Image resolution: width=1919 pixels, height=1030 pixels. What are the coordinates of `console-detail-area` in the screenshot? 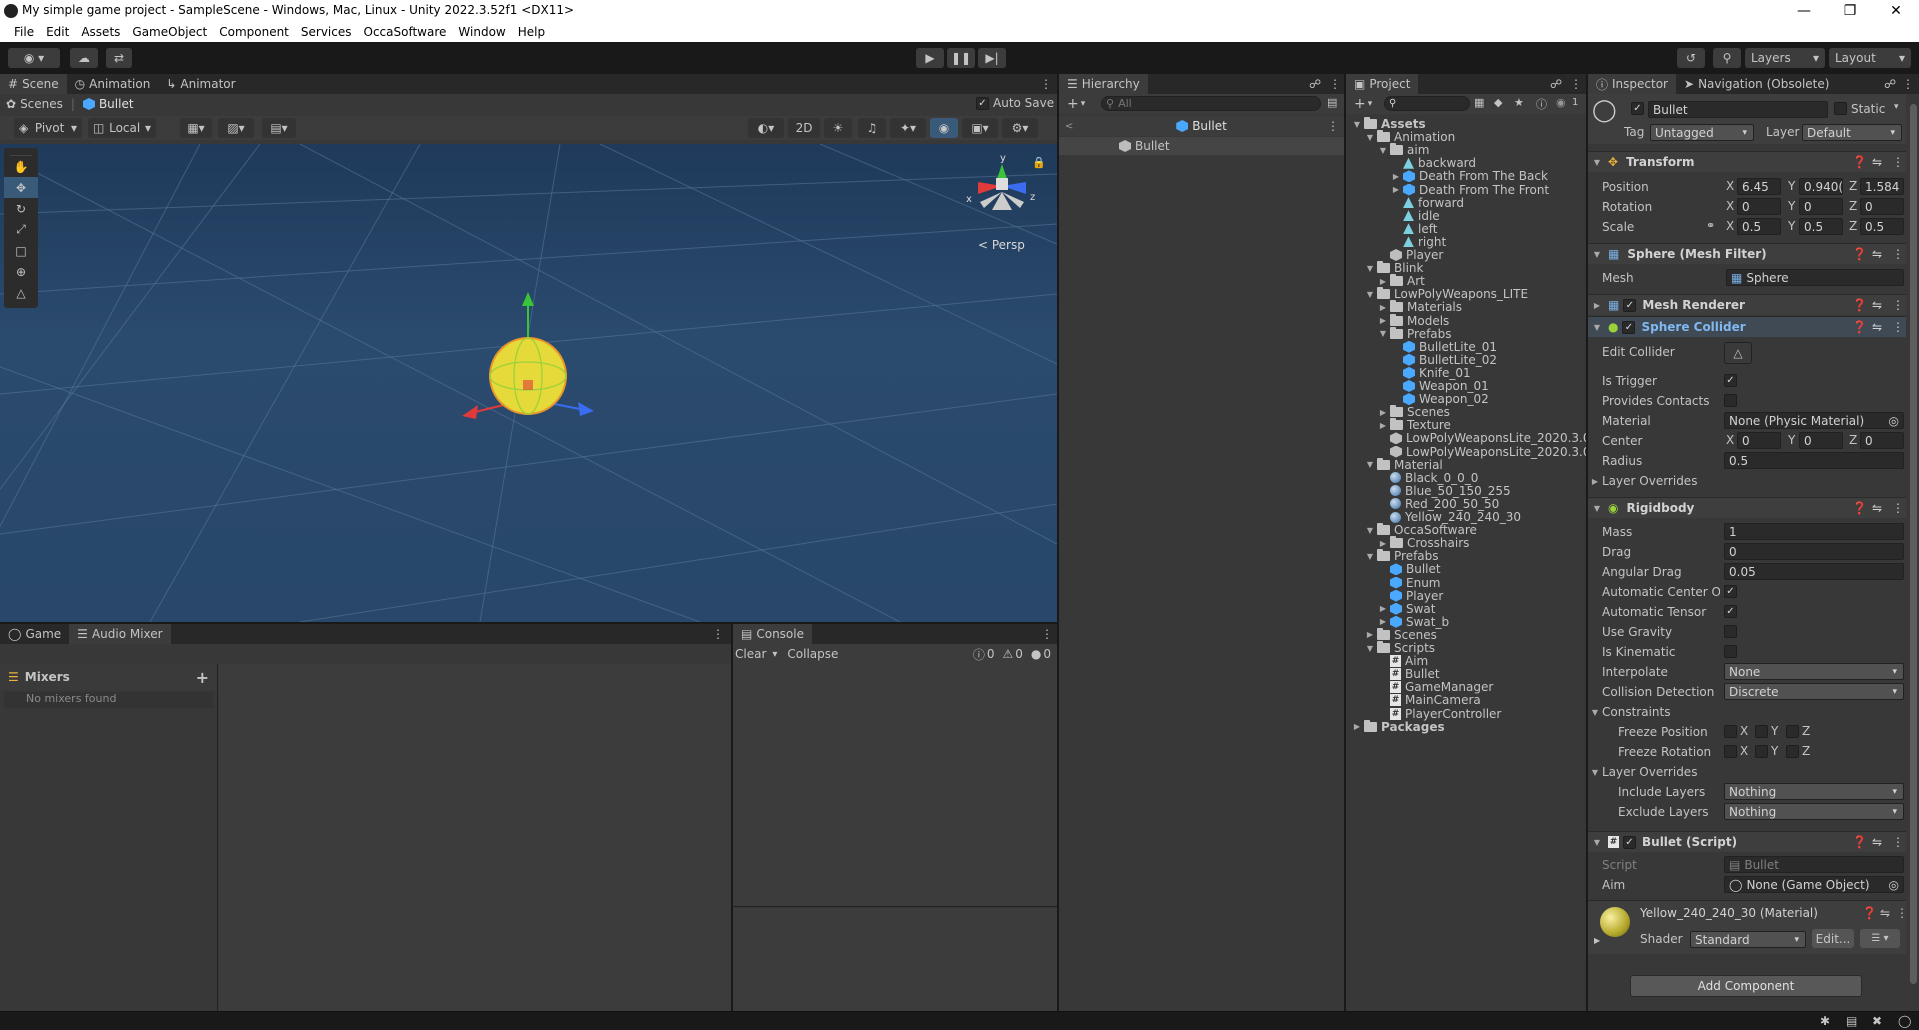 It's located at (895, 959).